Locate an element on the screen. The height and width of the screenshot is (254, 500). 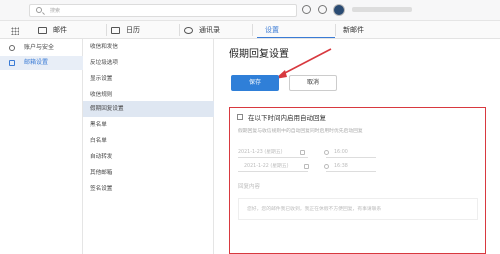
subnav-item-vacation-reply: 假期回复设置 is located at coordinates (148, 109).